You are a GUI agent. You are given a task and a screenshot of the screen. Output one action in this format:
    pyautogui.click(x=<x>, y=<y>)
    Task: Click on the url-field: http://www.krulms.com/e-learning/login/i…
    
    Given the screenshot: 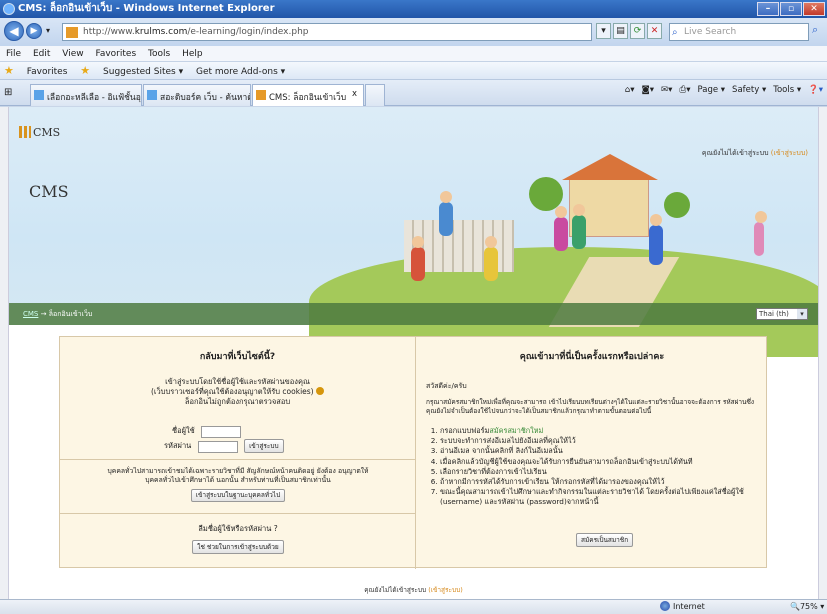 What is the action you would take?
    pyautogui.click(x=327, y=32)
    